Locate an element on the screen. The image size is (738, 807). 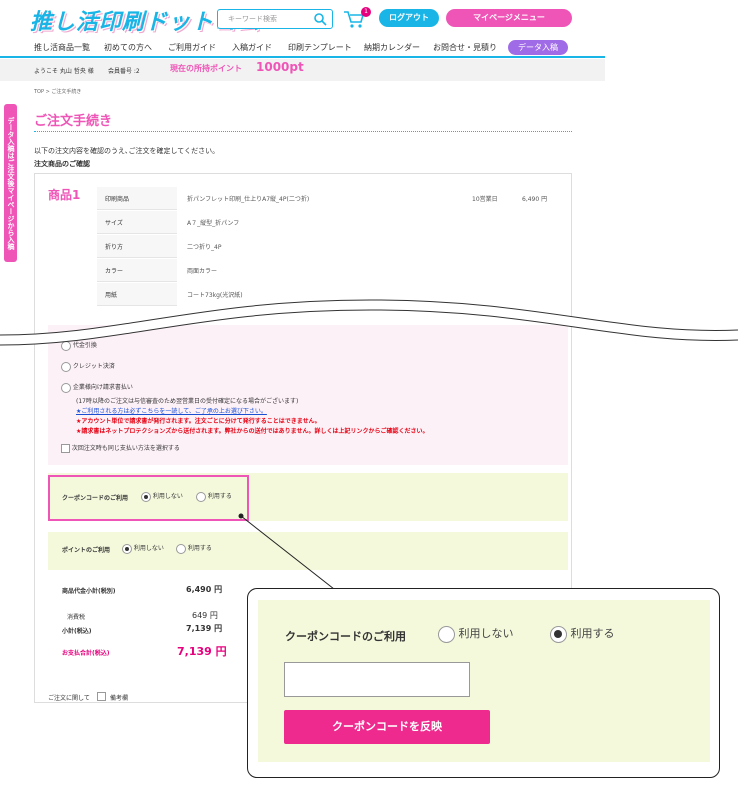
search-input: キーワード検索 is located at coordinates (275, 19).